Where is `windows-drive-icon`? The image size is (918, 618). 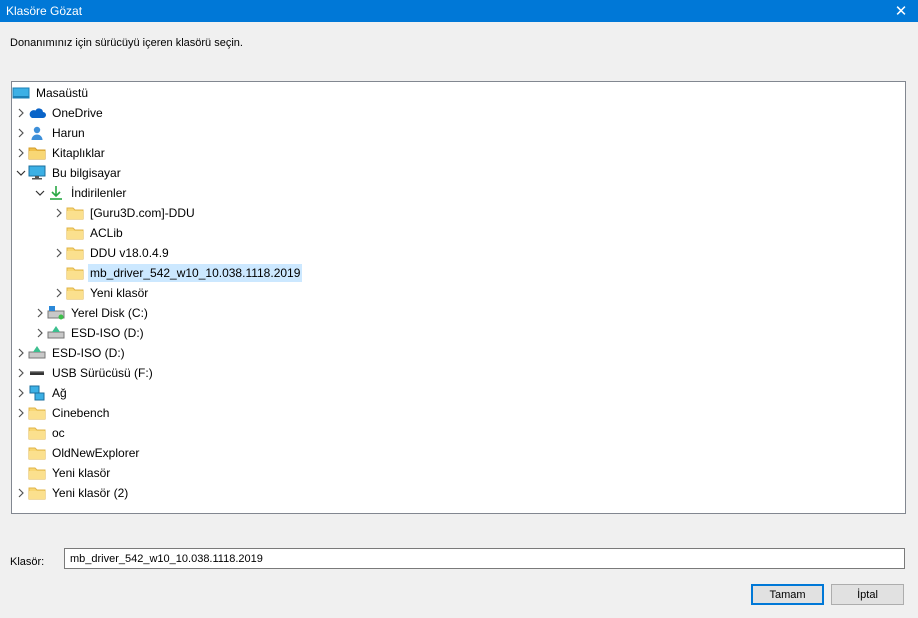 windows-drive-icon is located at coordinates (56, 313).